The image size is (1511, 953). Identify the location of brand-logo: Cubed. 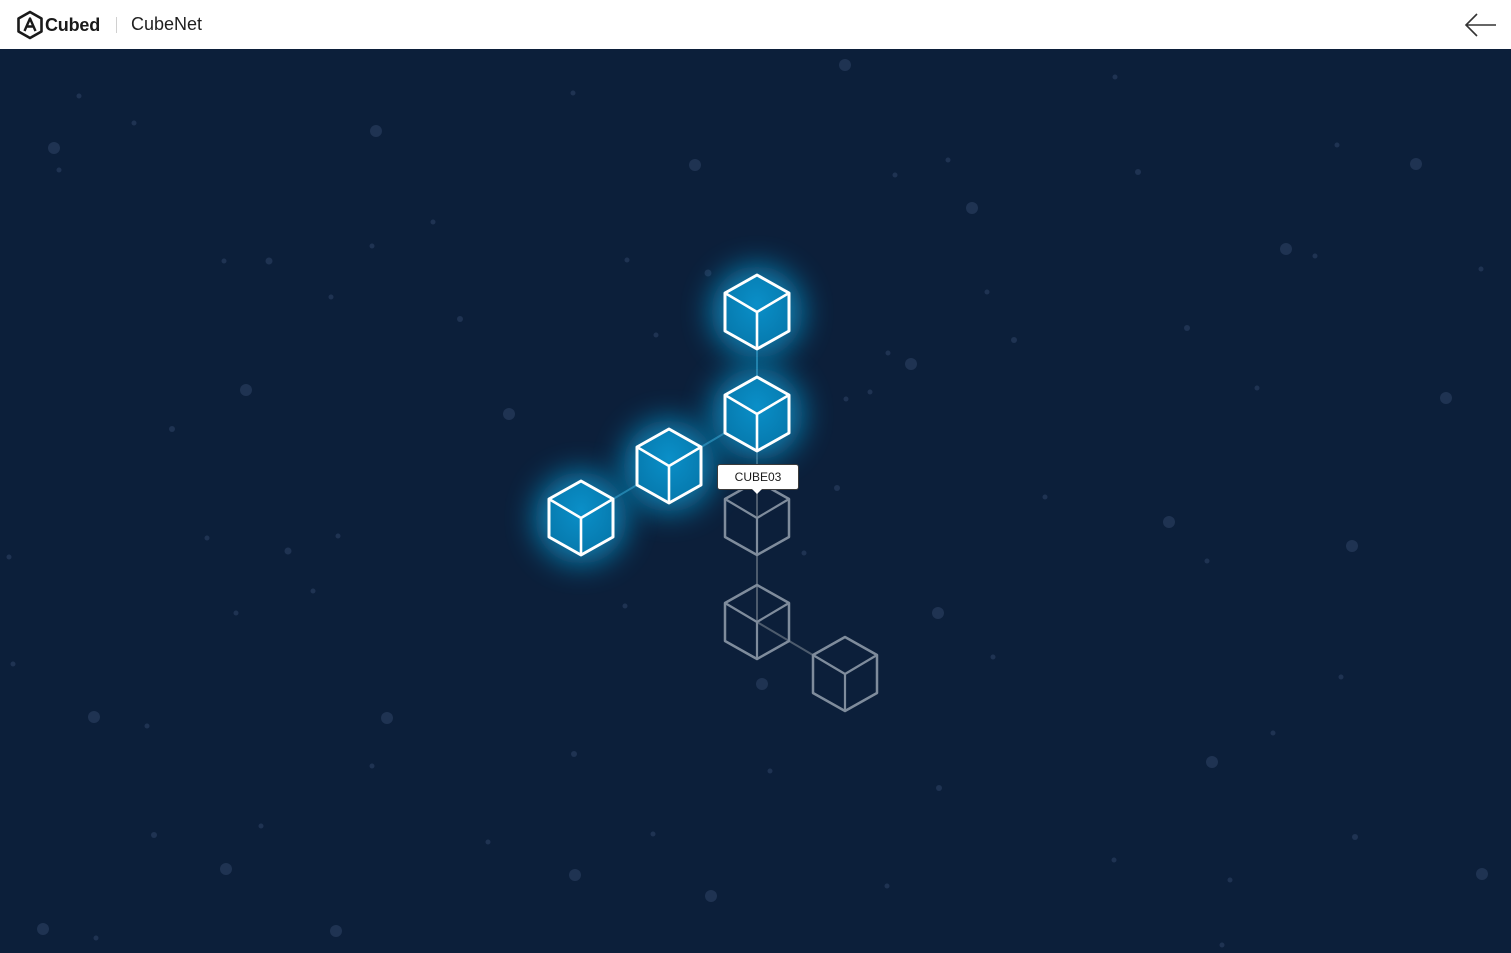
(58, 25).